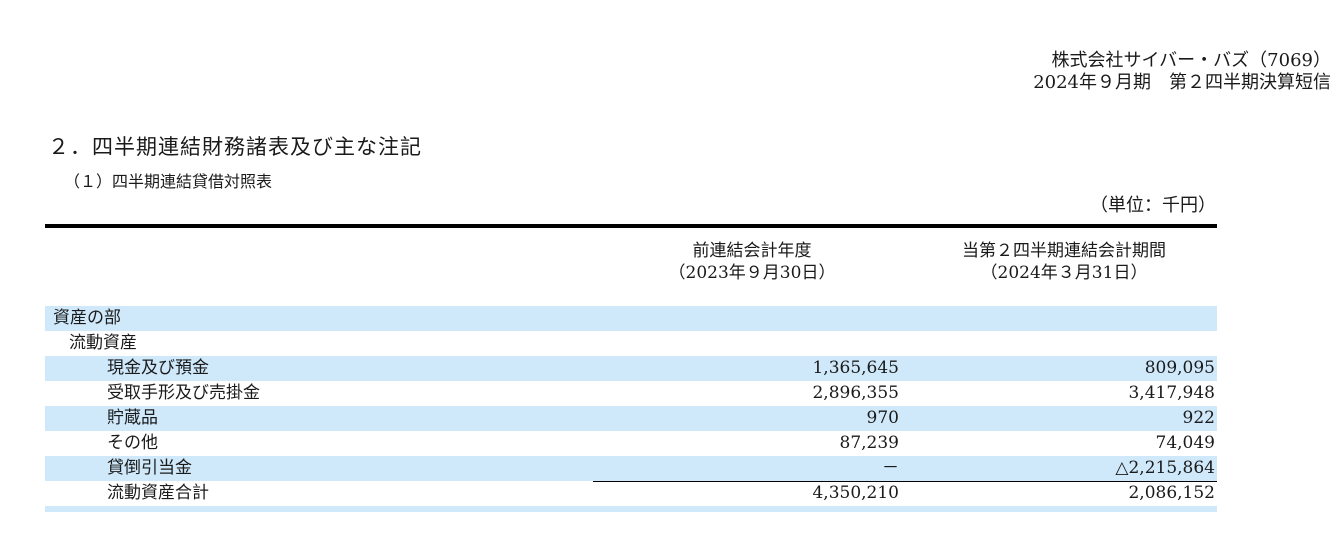 This screenshot has height=542, width=1335. I want to click on table-row: 資産の部, so click(631, 318).